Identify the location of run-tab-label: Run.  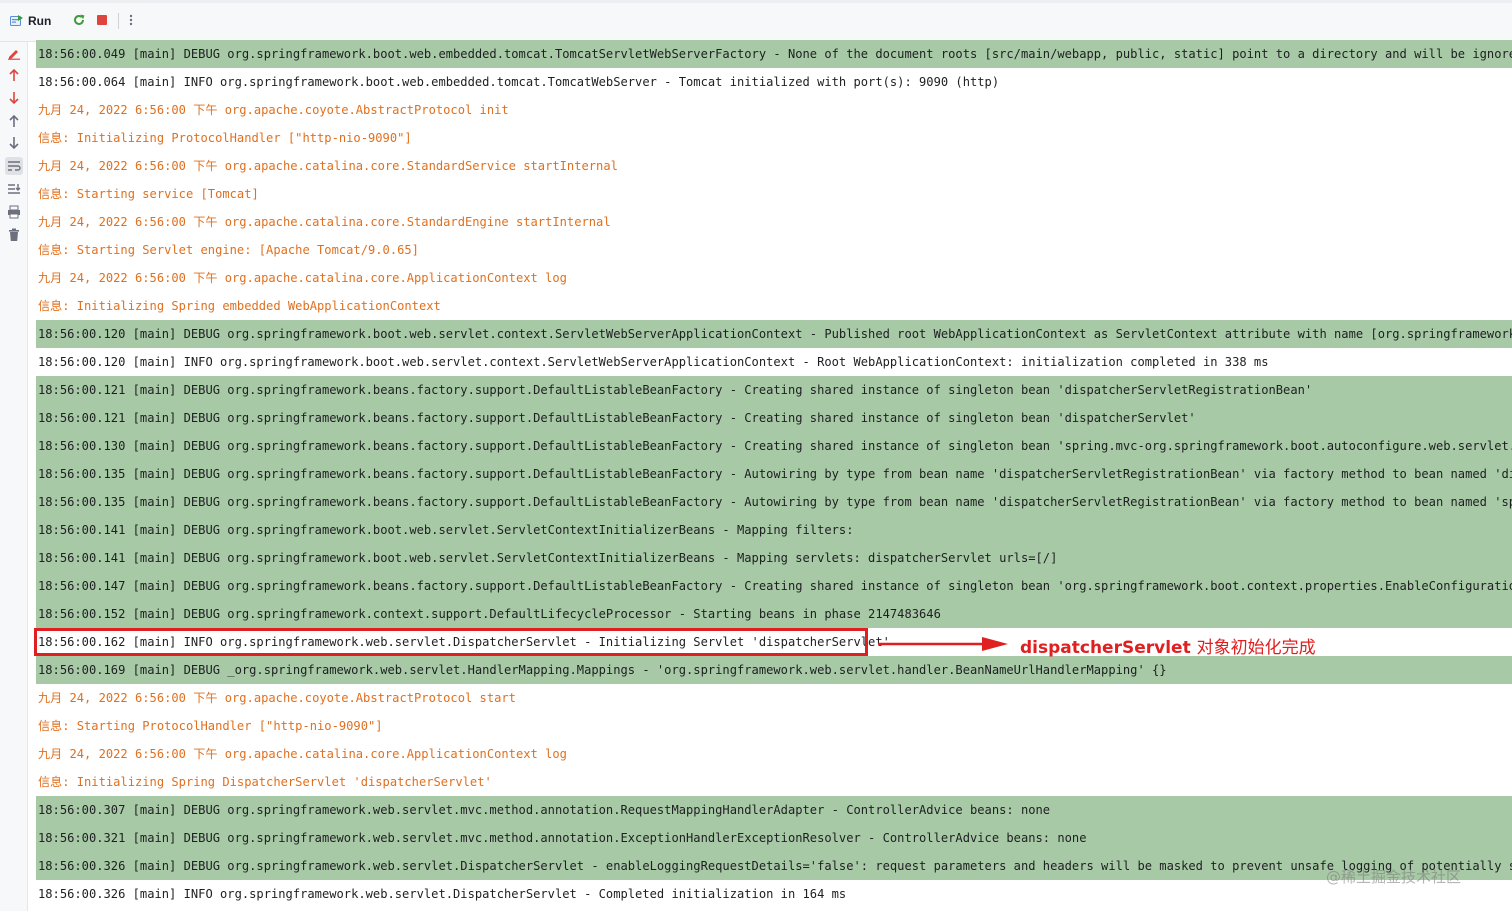
(40, 21).